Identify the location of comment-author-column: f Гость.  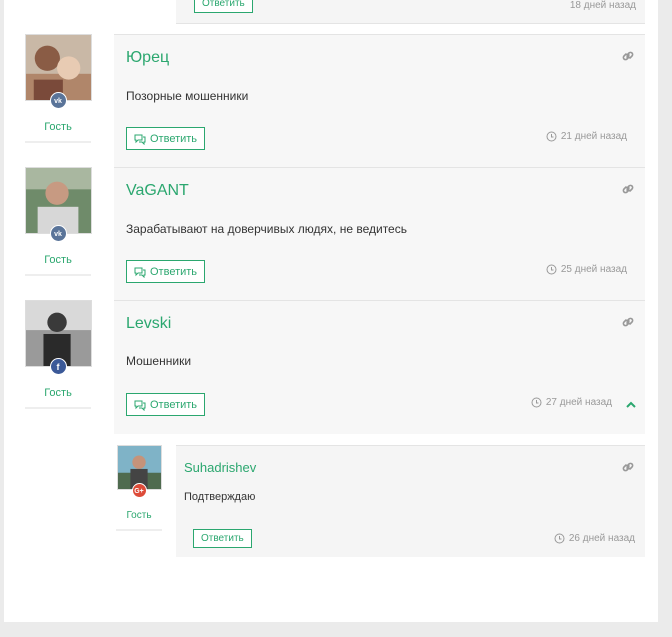
(58, 354).